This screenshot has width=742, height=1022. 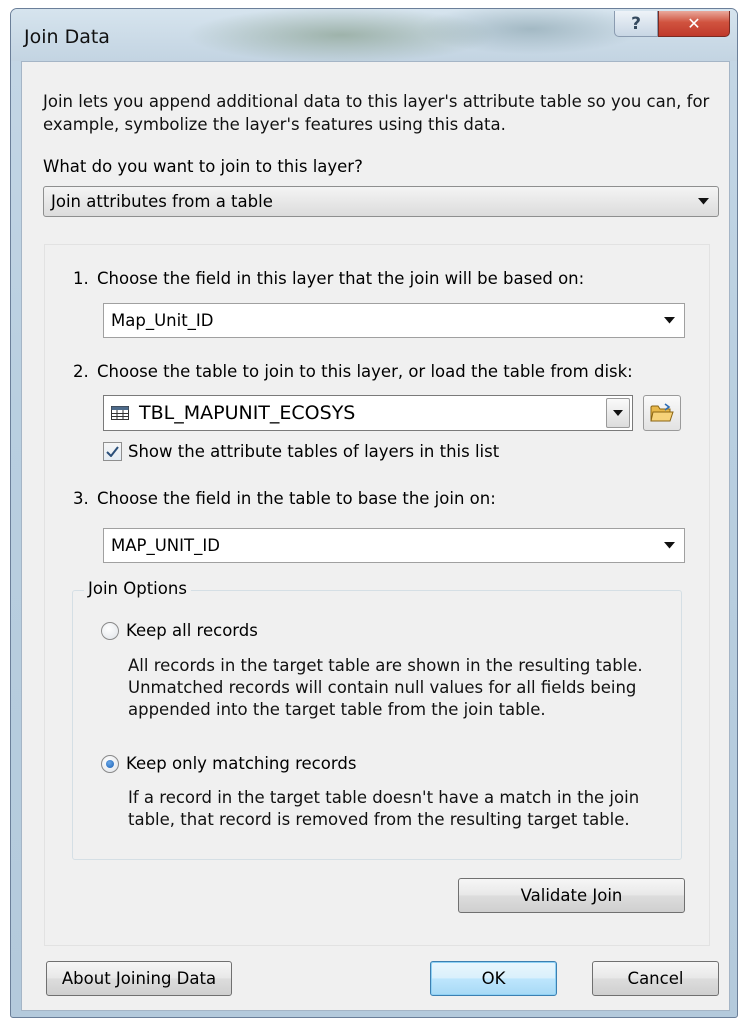 What do you see at coordinates (81, 371) in the screenshot?
I see `step2-number: 2.` at bounding box center [81, 371].